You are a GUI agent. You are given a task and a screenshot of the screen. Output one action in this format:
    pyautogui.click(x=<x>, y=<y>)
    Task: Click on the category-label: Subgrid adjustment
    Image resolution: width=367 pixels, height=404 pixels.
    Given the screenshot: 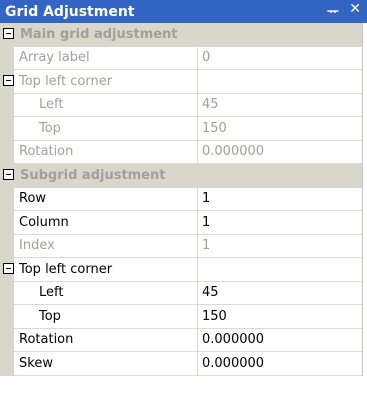 What is the action you would take?
    pyautogui.click(x=93, y=176)
    